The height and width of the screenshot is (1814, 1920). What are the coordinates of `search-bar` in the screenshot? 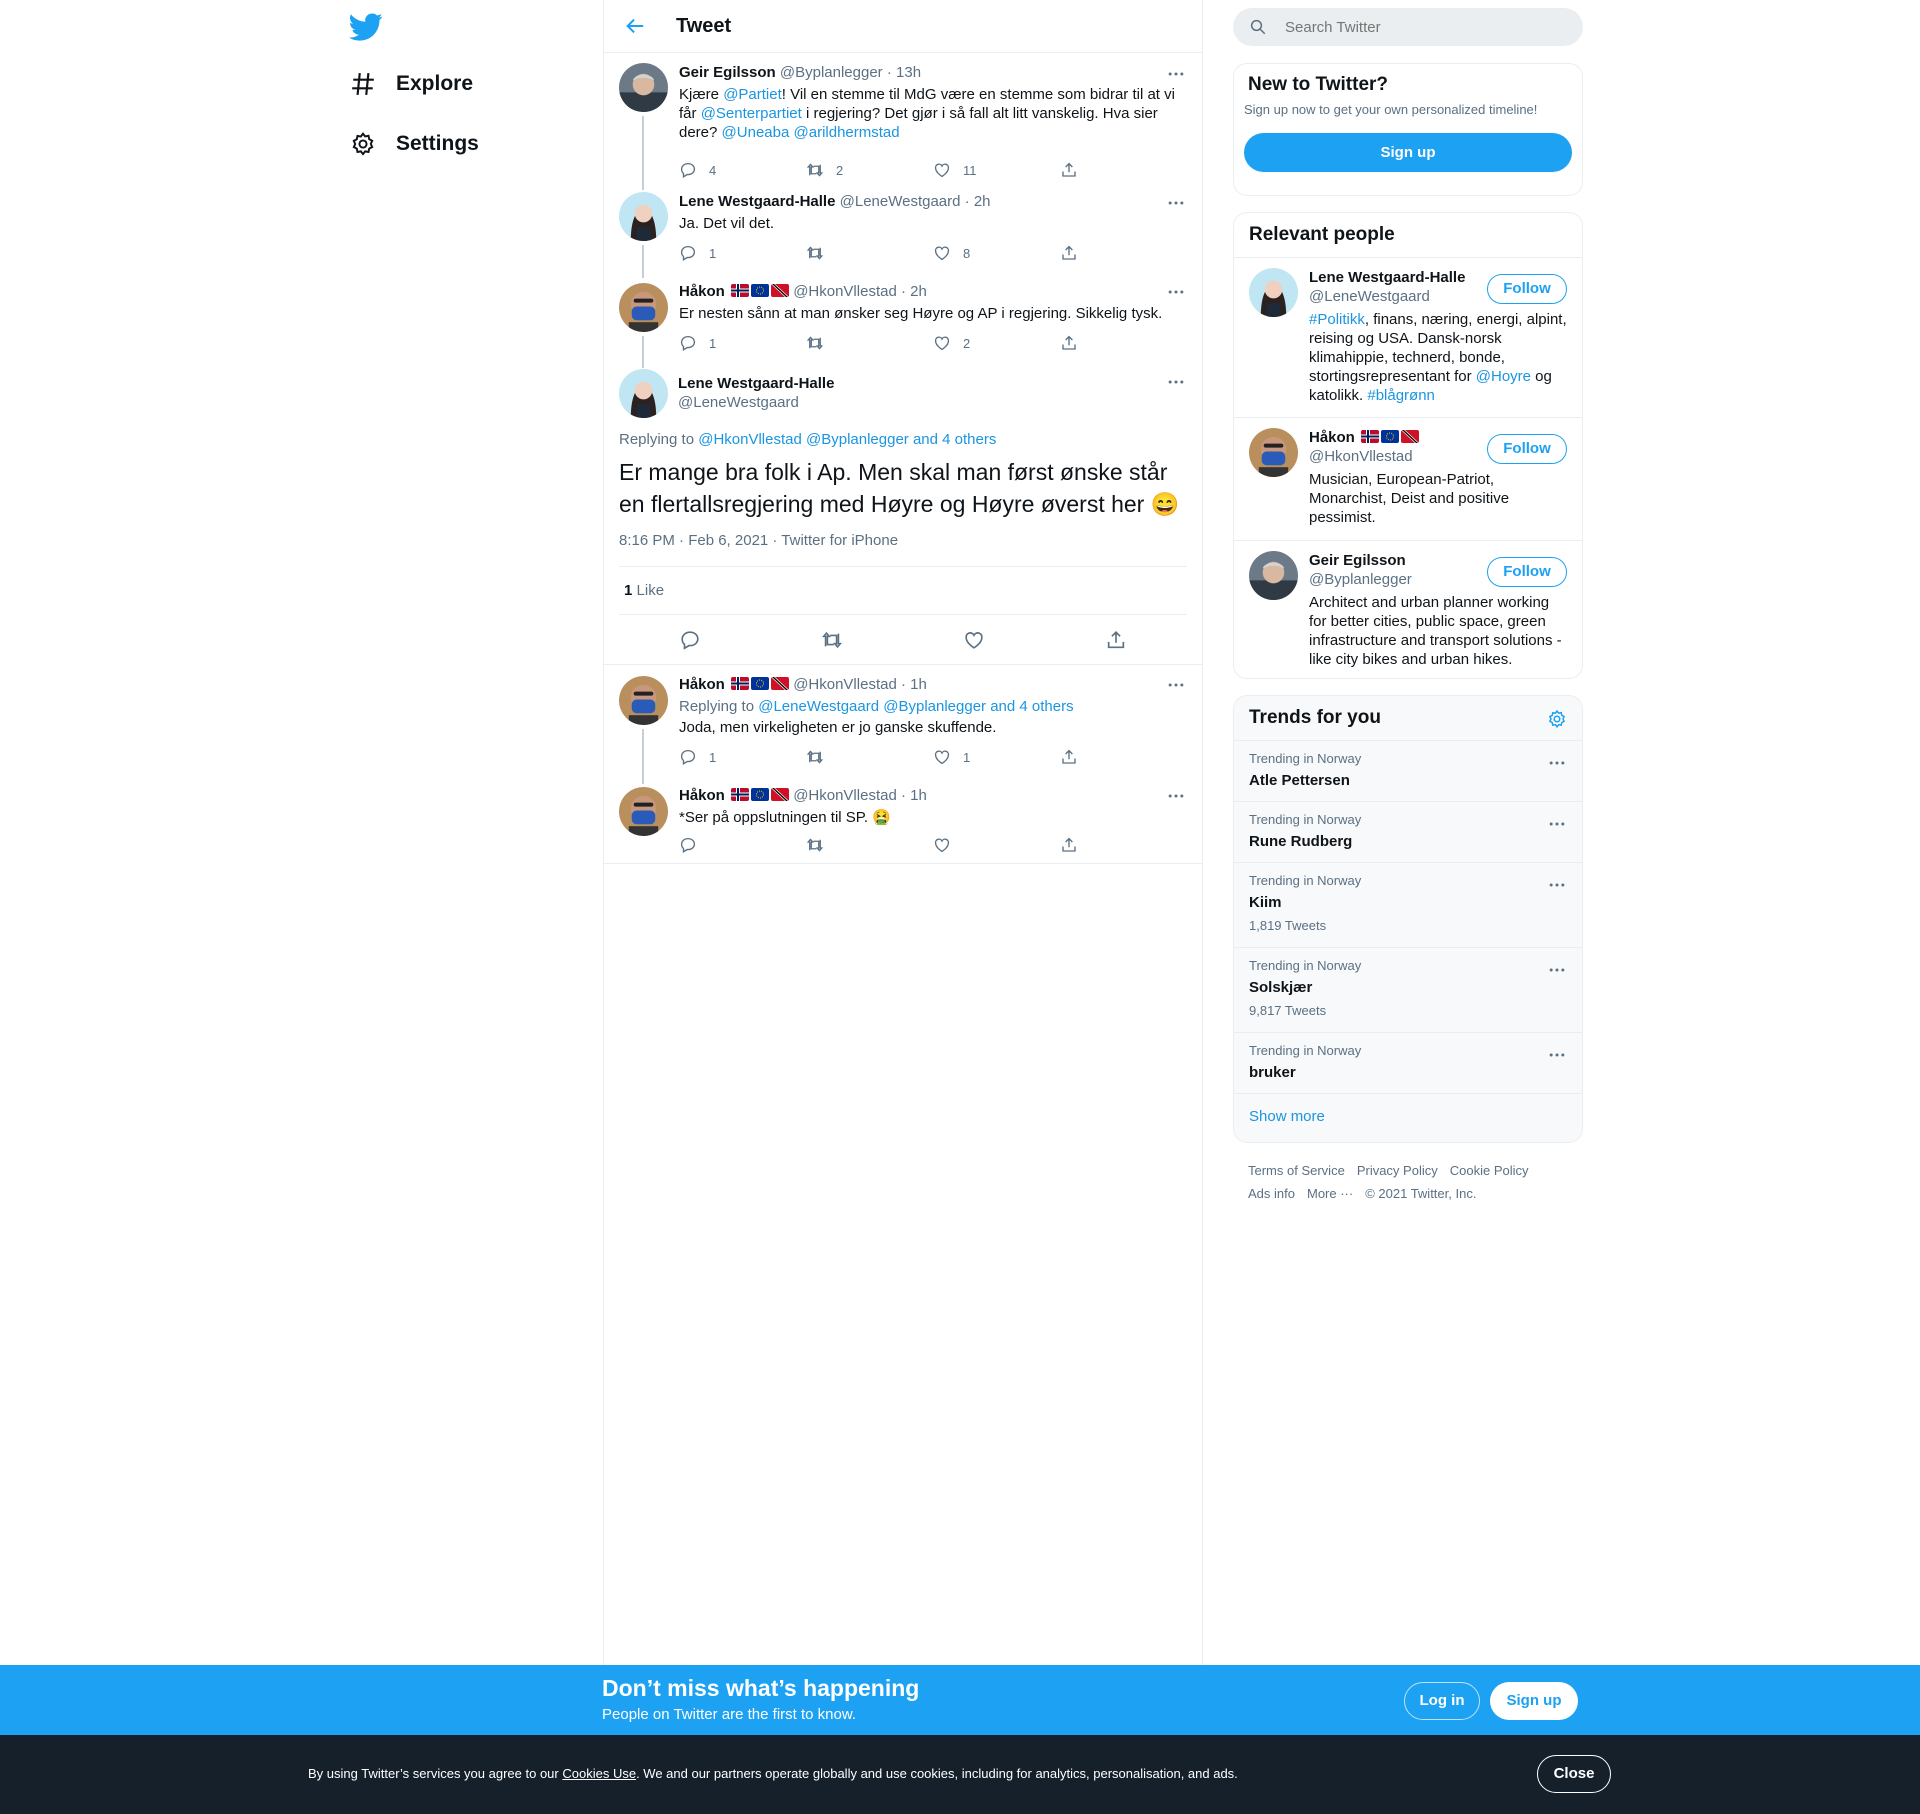 It's located at (1408, 27).